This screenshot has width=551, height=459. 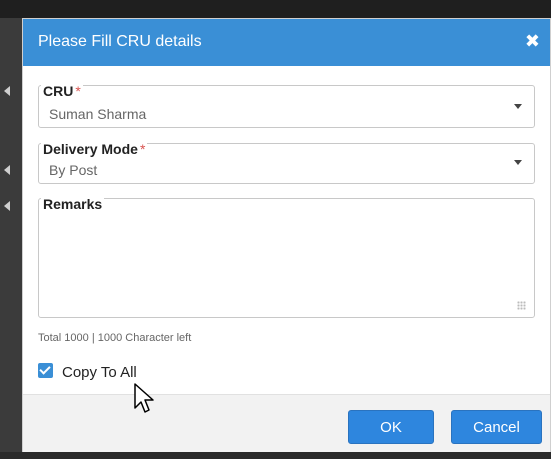 What do you see at coordinates (286, 423) in the screenshot?
I see `dialog-footer: OK Cancel` at bounding box center [286, 423].